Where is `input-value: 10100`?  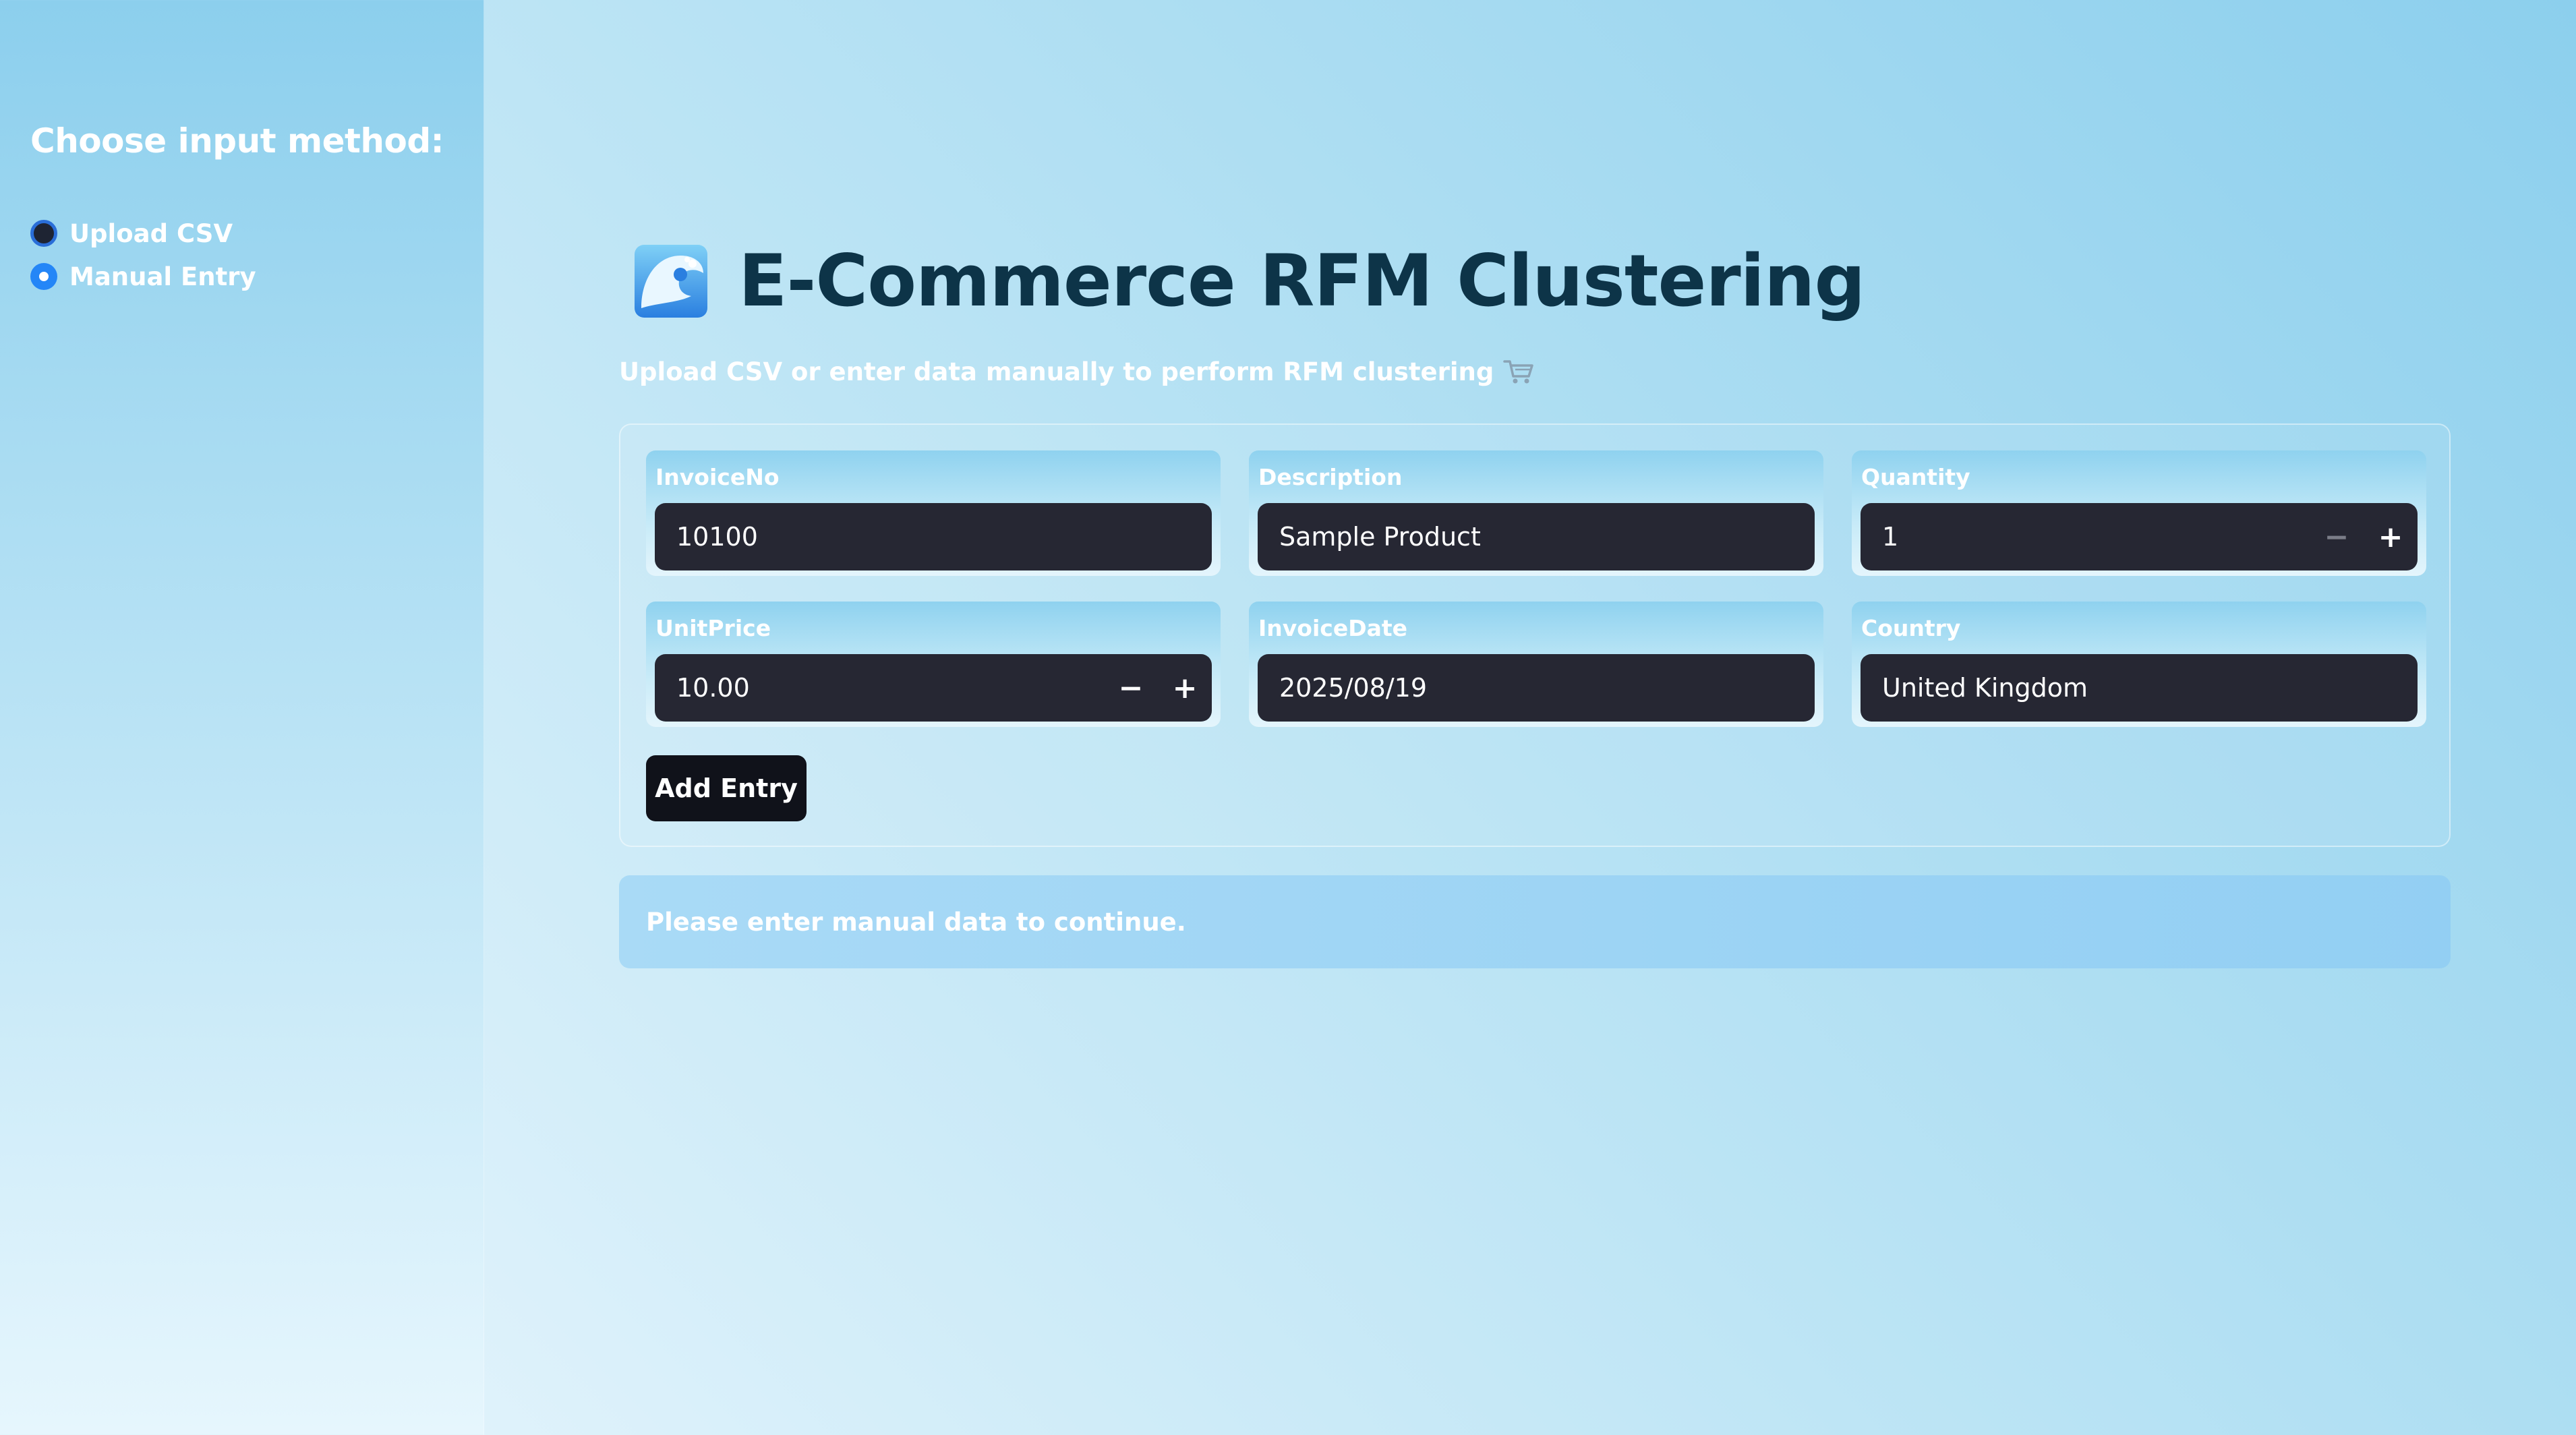 input-value: 10100 is located at coordinates (717, 537).